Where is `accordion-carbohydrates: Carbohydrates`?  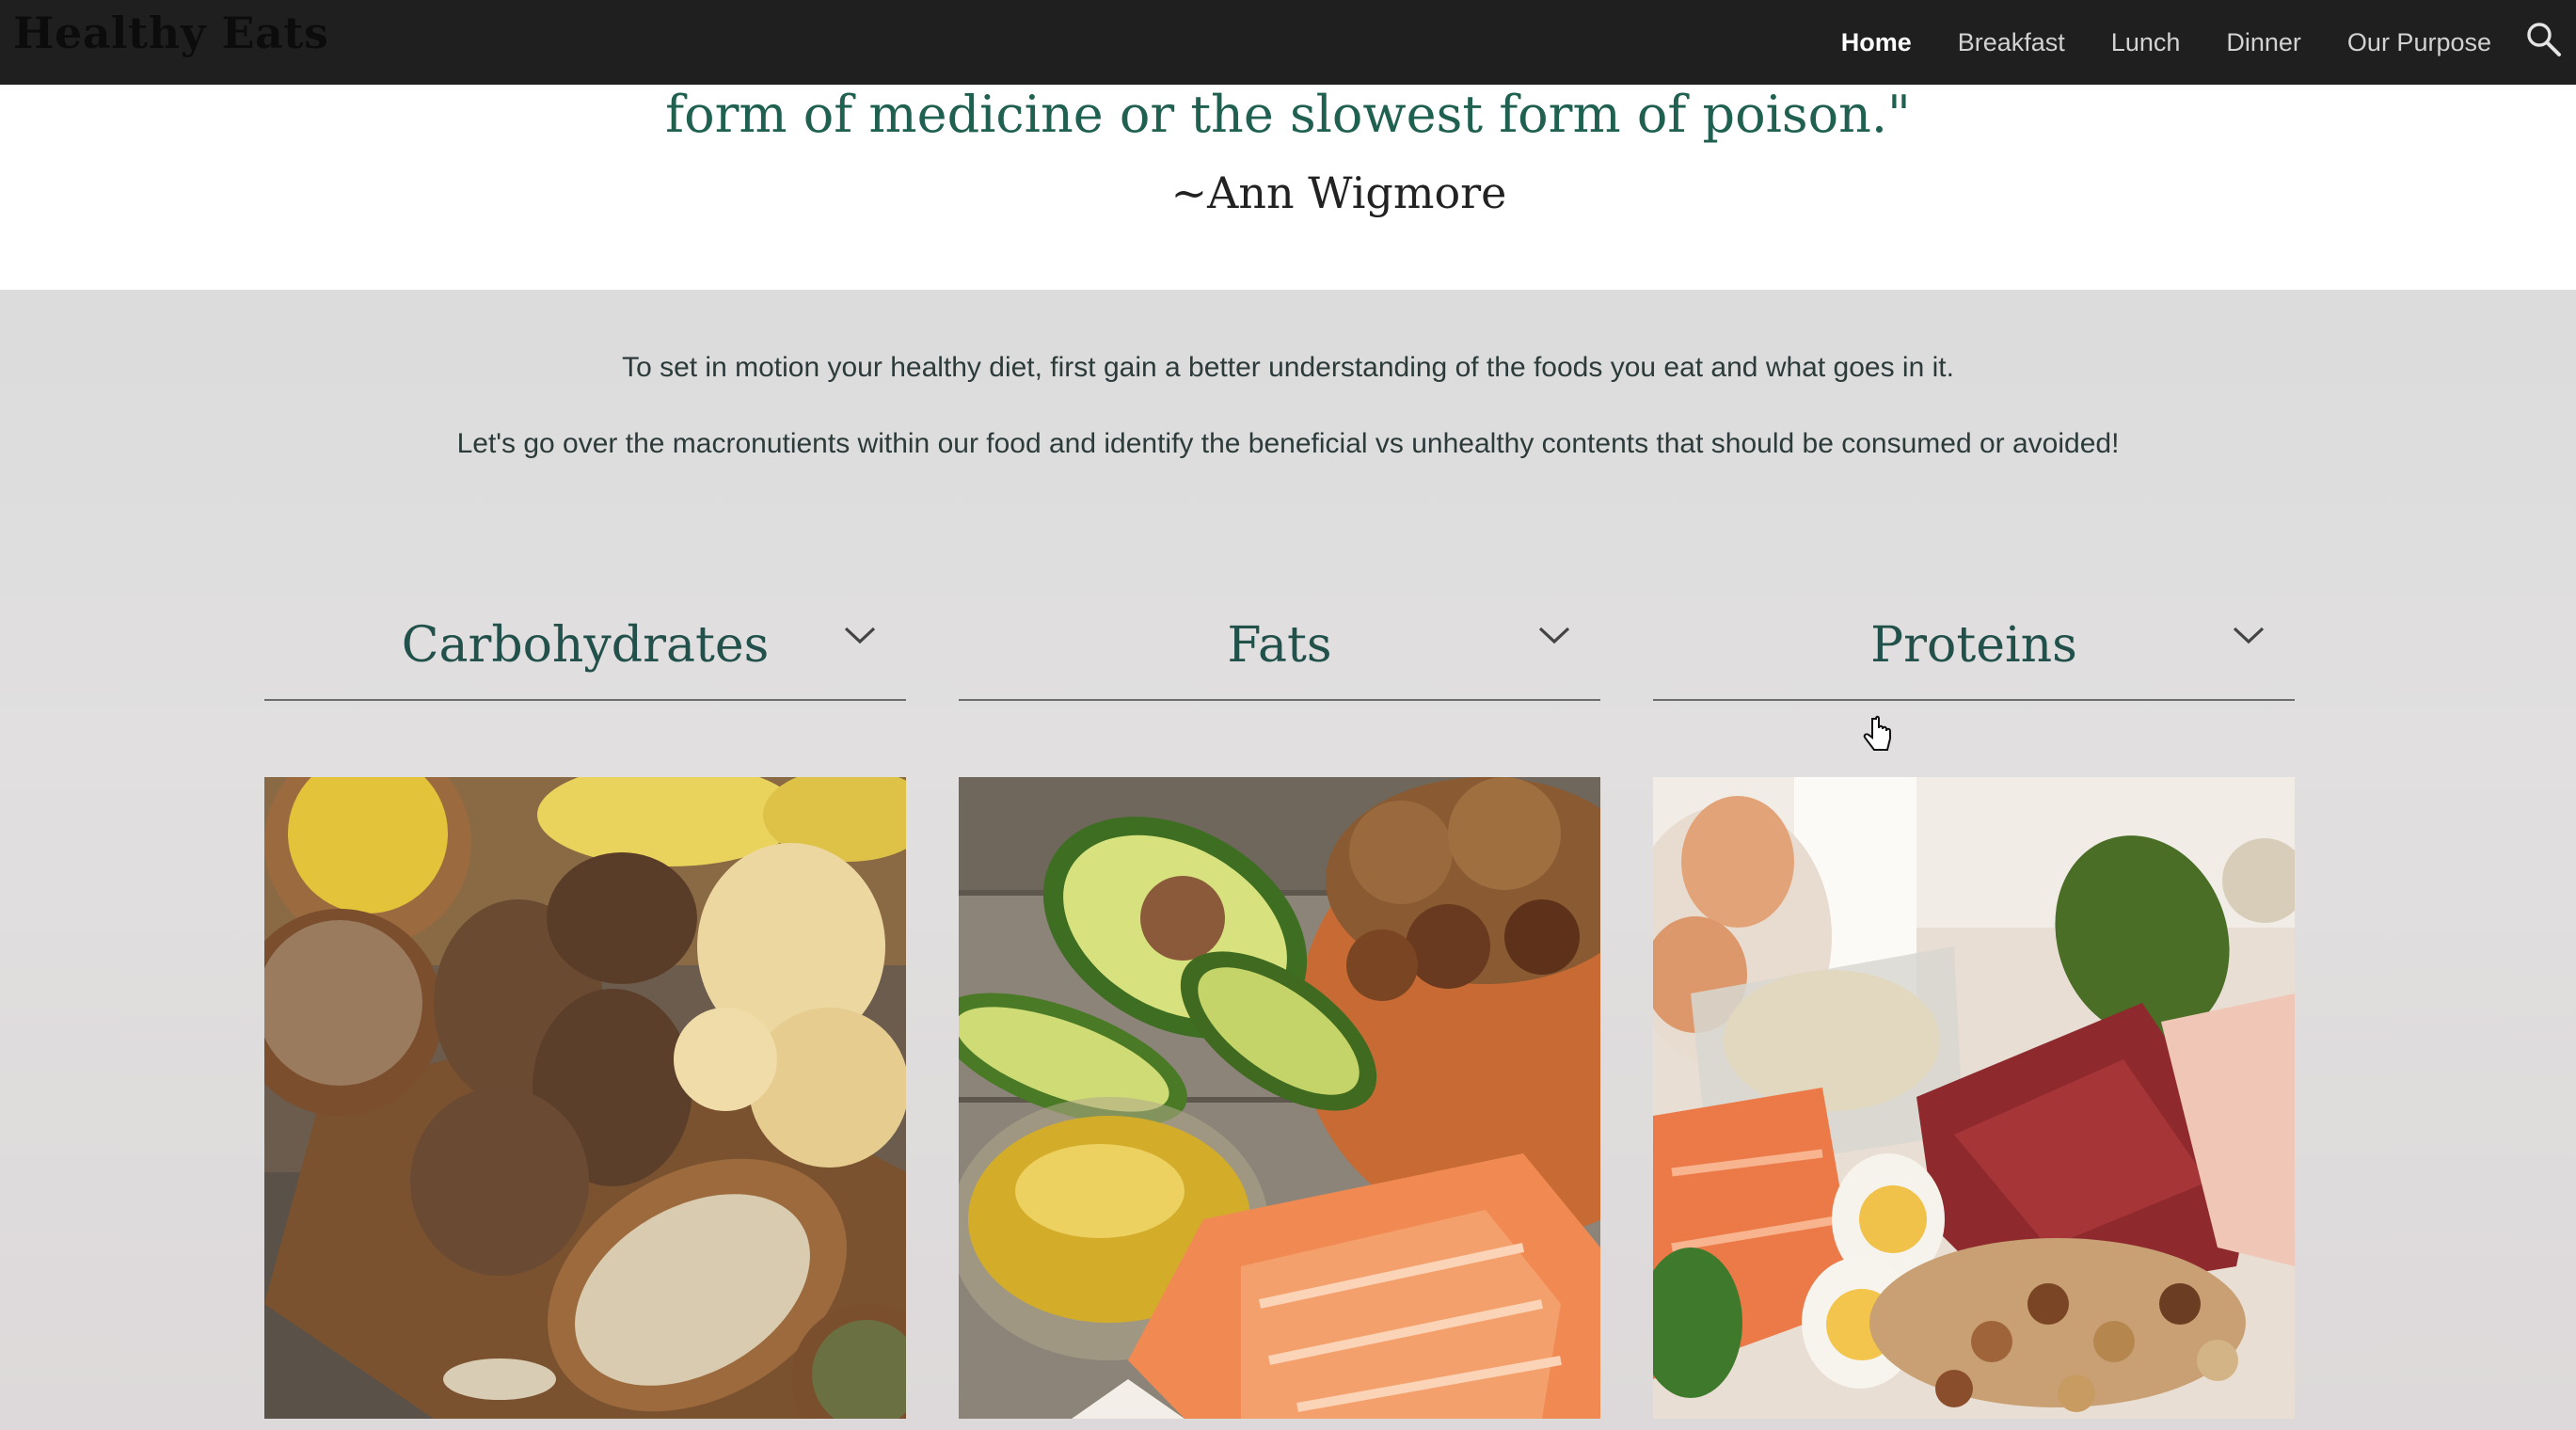 accordion-carbohydrates: Carbohydrates is located at coordinates (585, 647).